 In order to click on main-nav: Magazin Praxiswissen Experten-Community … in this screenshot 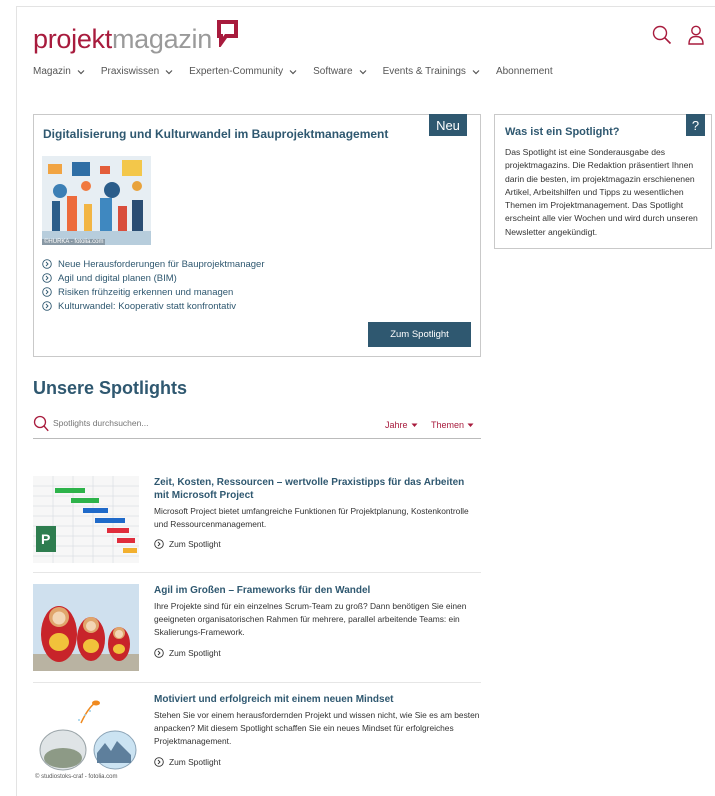, I will do `click(301, 71)`.